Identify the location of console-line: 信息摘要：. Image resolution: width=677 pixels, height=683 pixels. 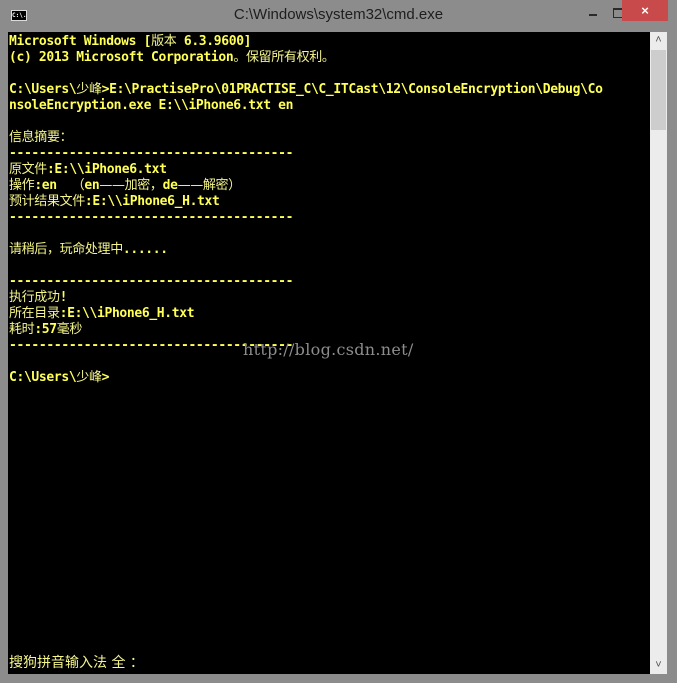
(41, 137).